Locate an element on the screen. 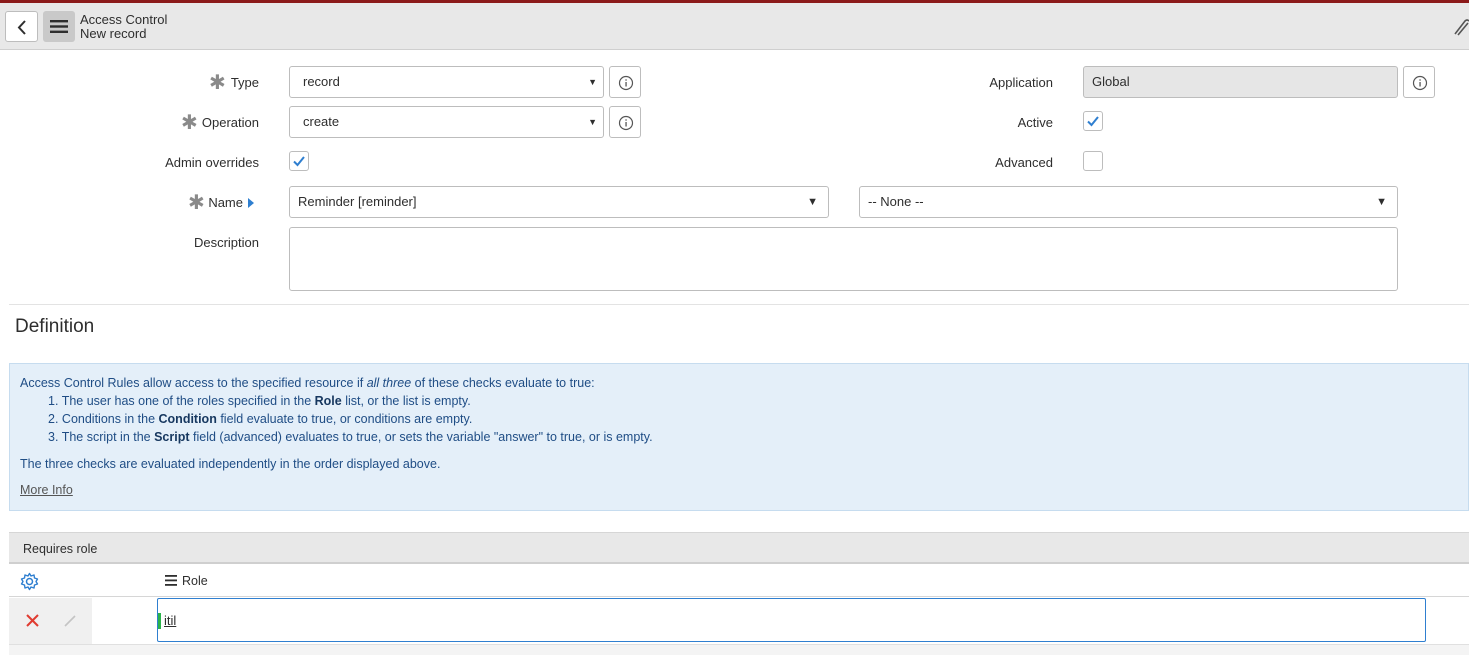 The image size is (1469, 655). role-value: itil is located at coordinates (170, 620).